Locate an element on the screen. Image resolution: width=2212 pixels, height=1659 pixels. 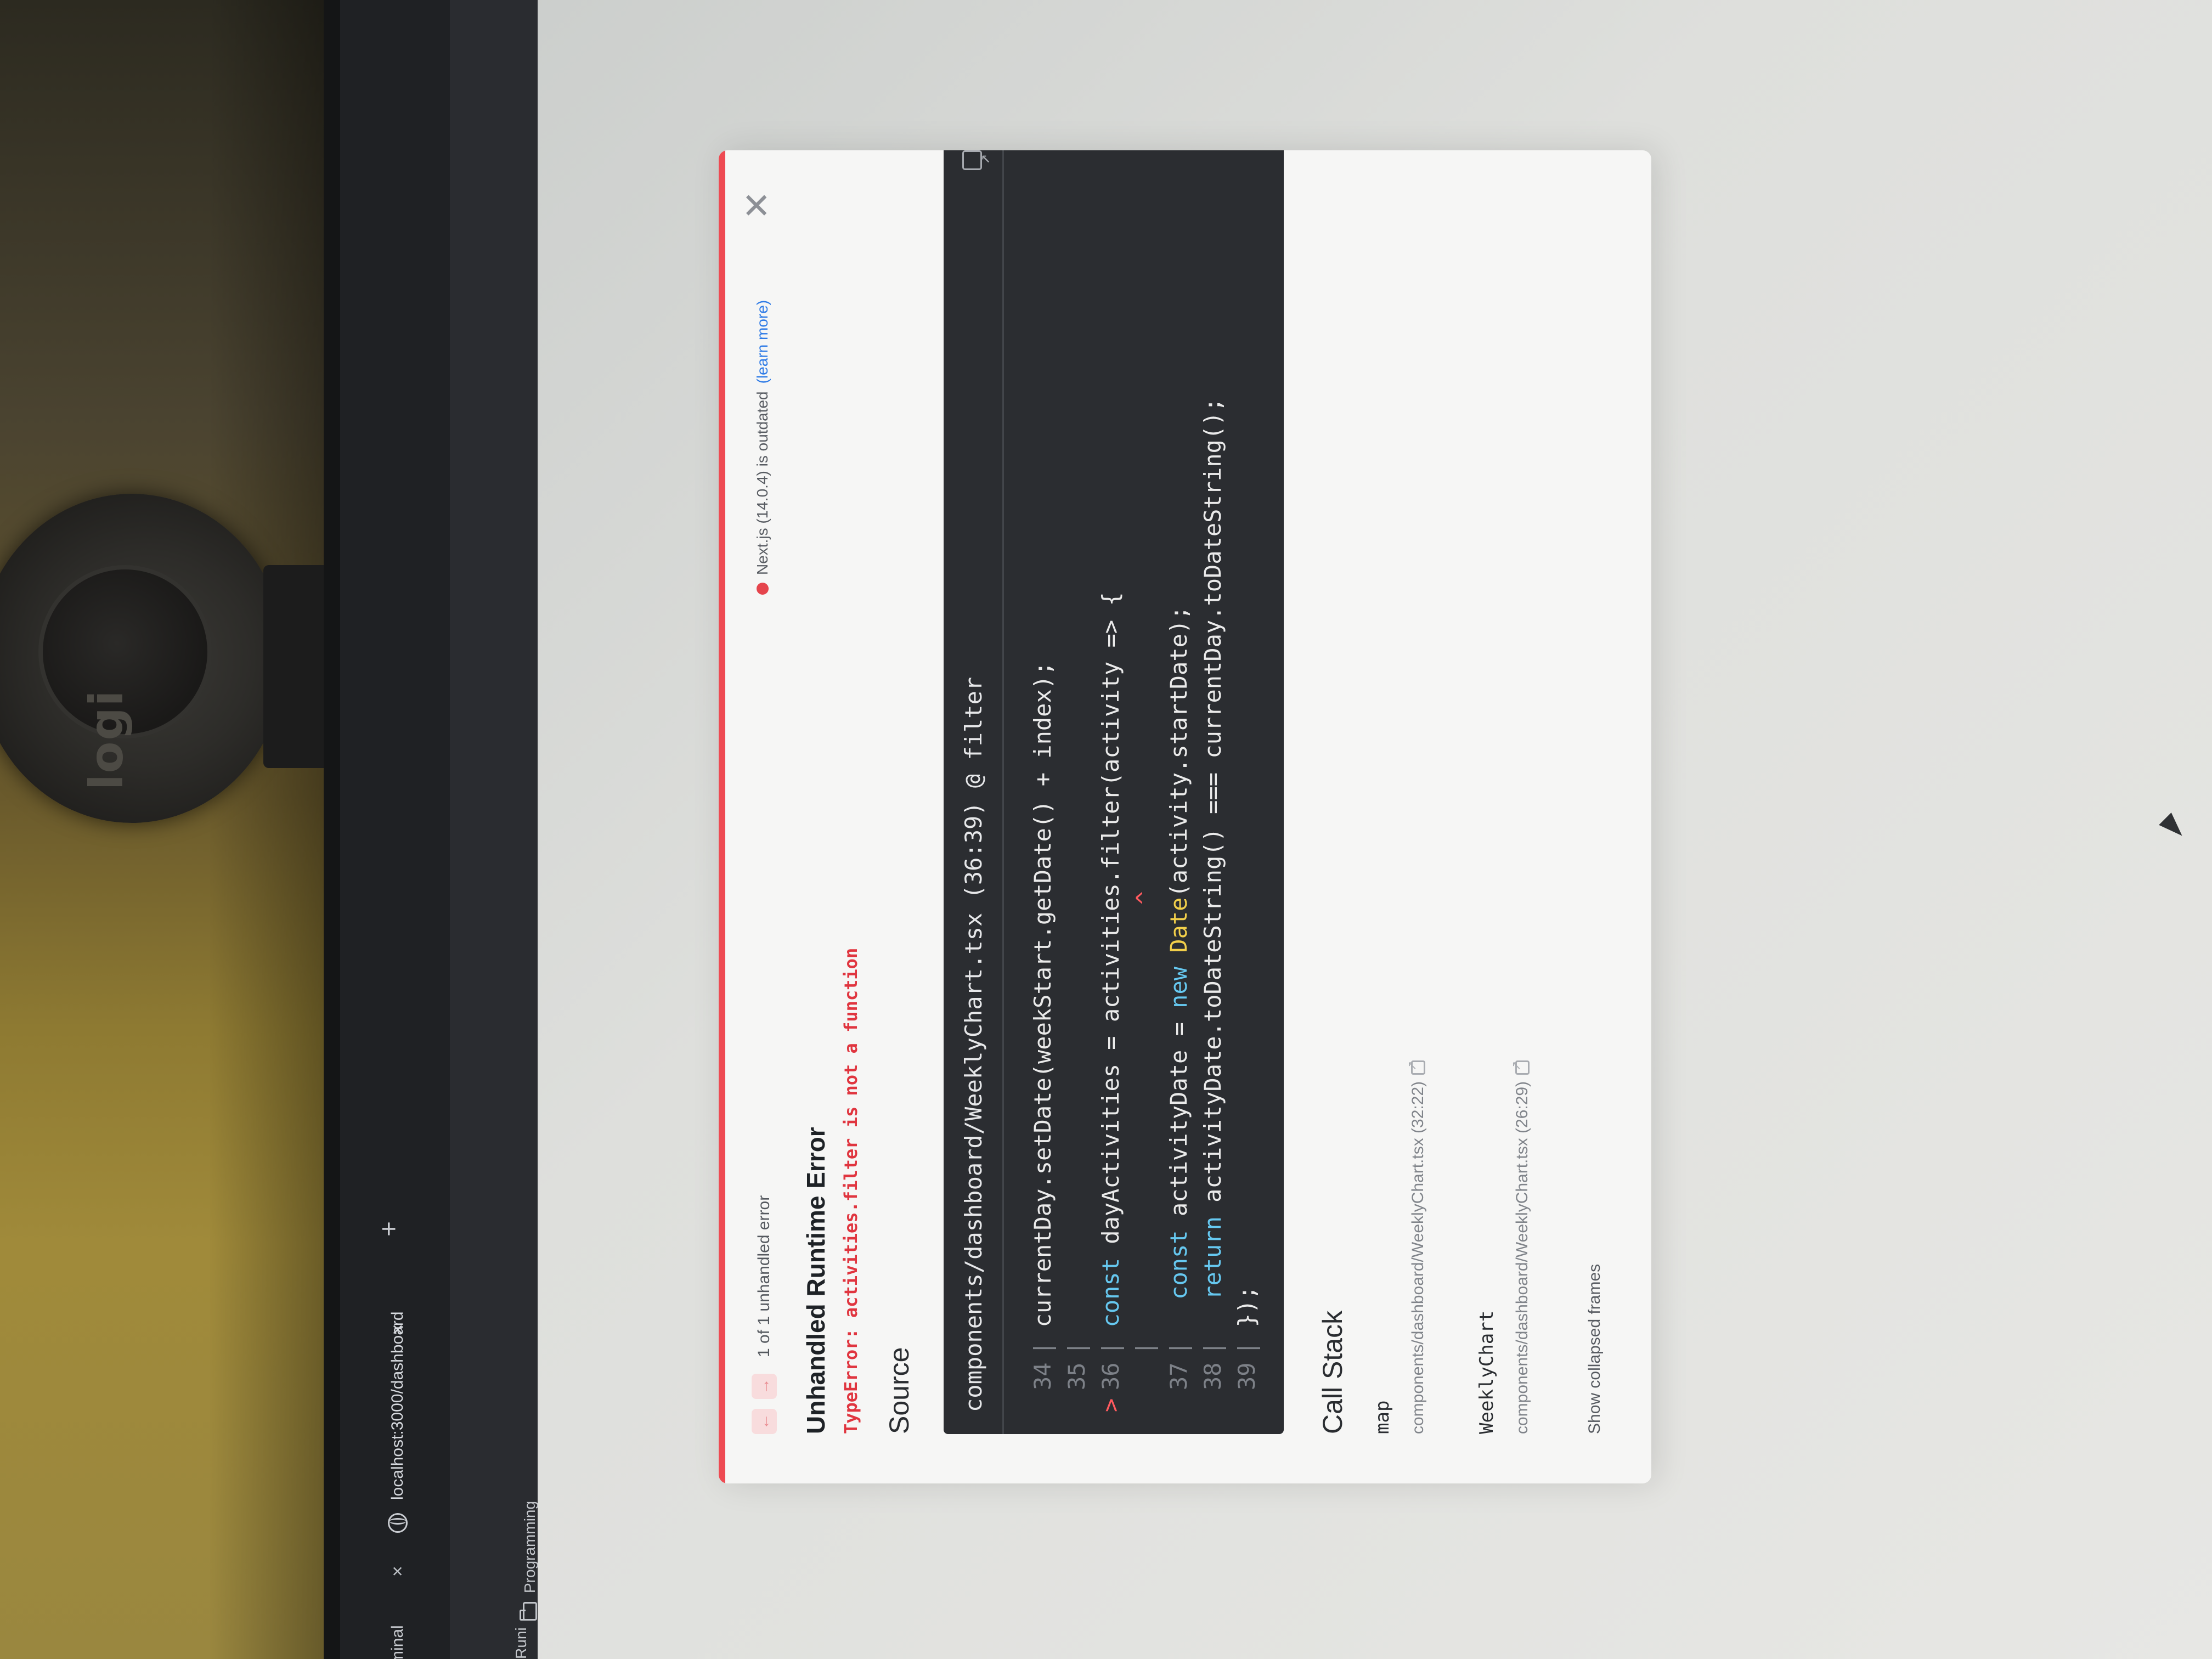
error-text: activities.filter is not a function is located at coordinates (850, 1132).